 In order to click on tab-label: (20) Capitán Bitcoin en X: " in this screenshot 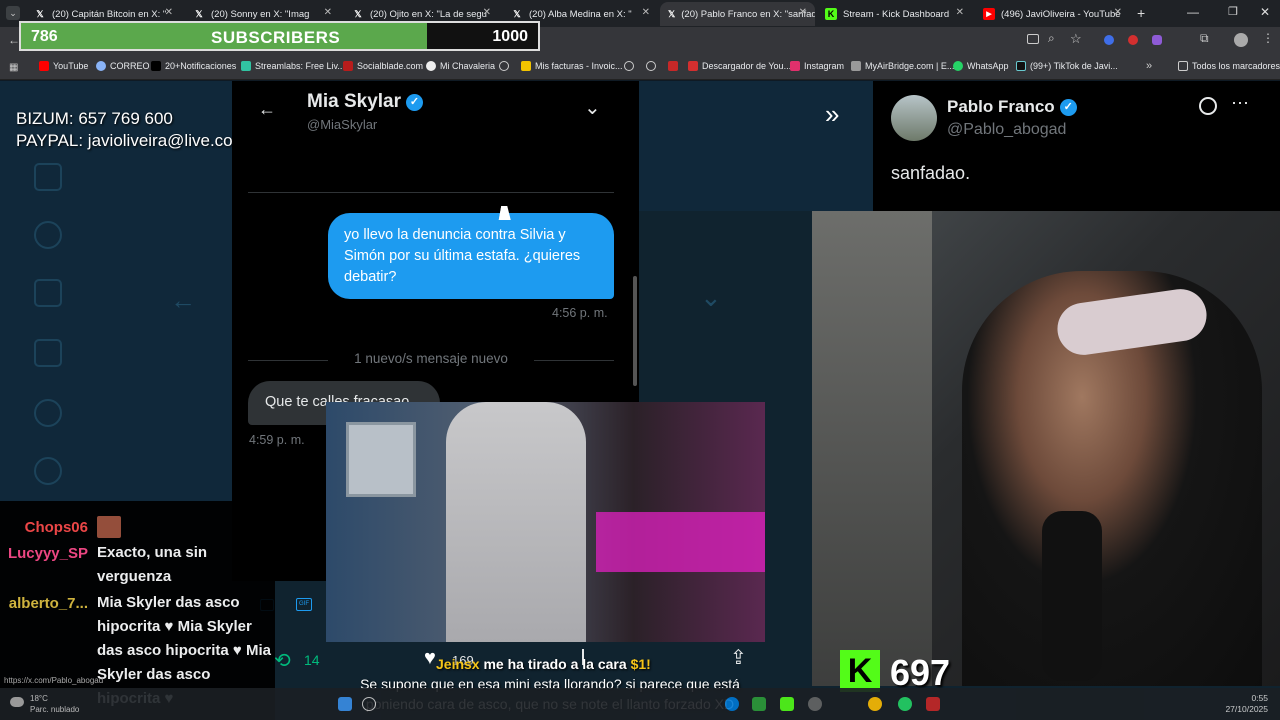, I will do `click(109, 14)`.